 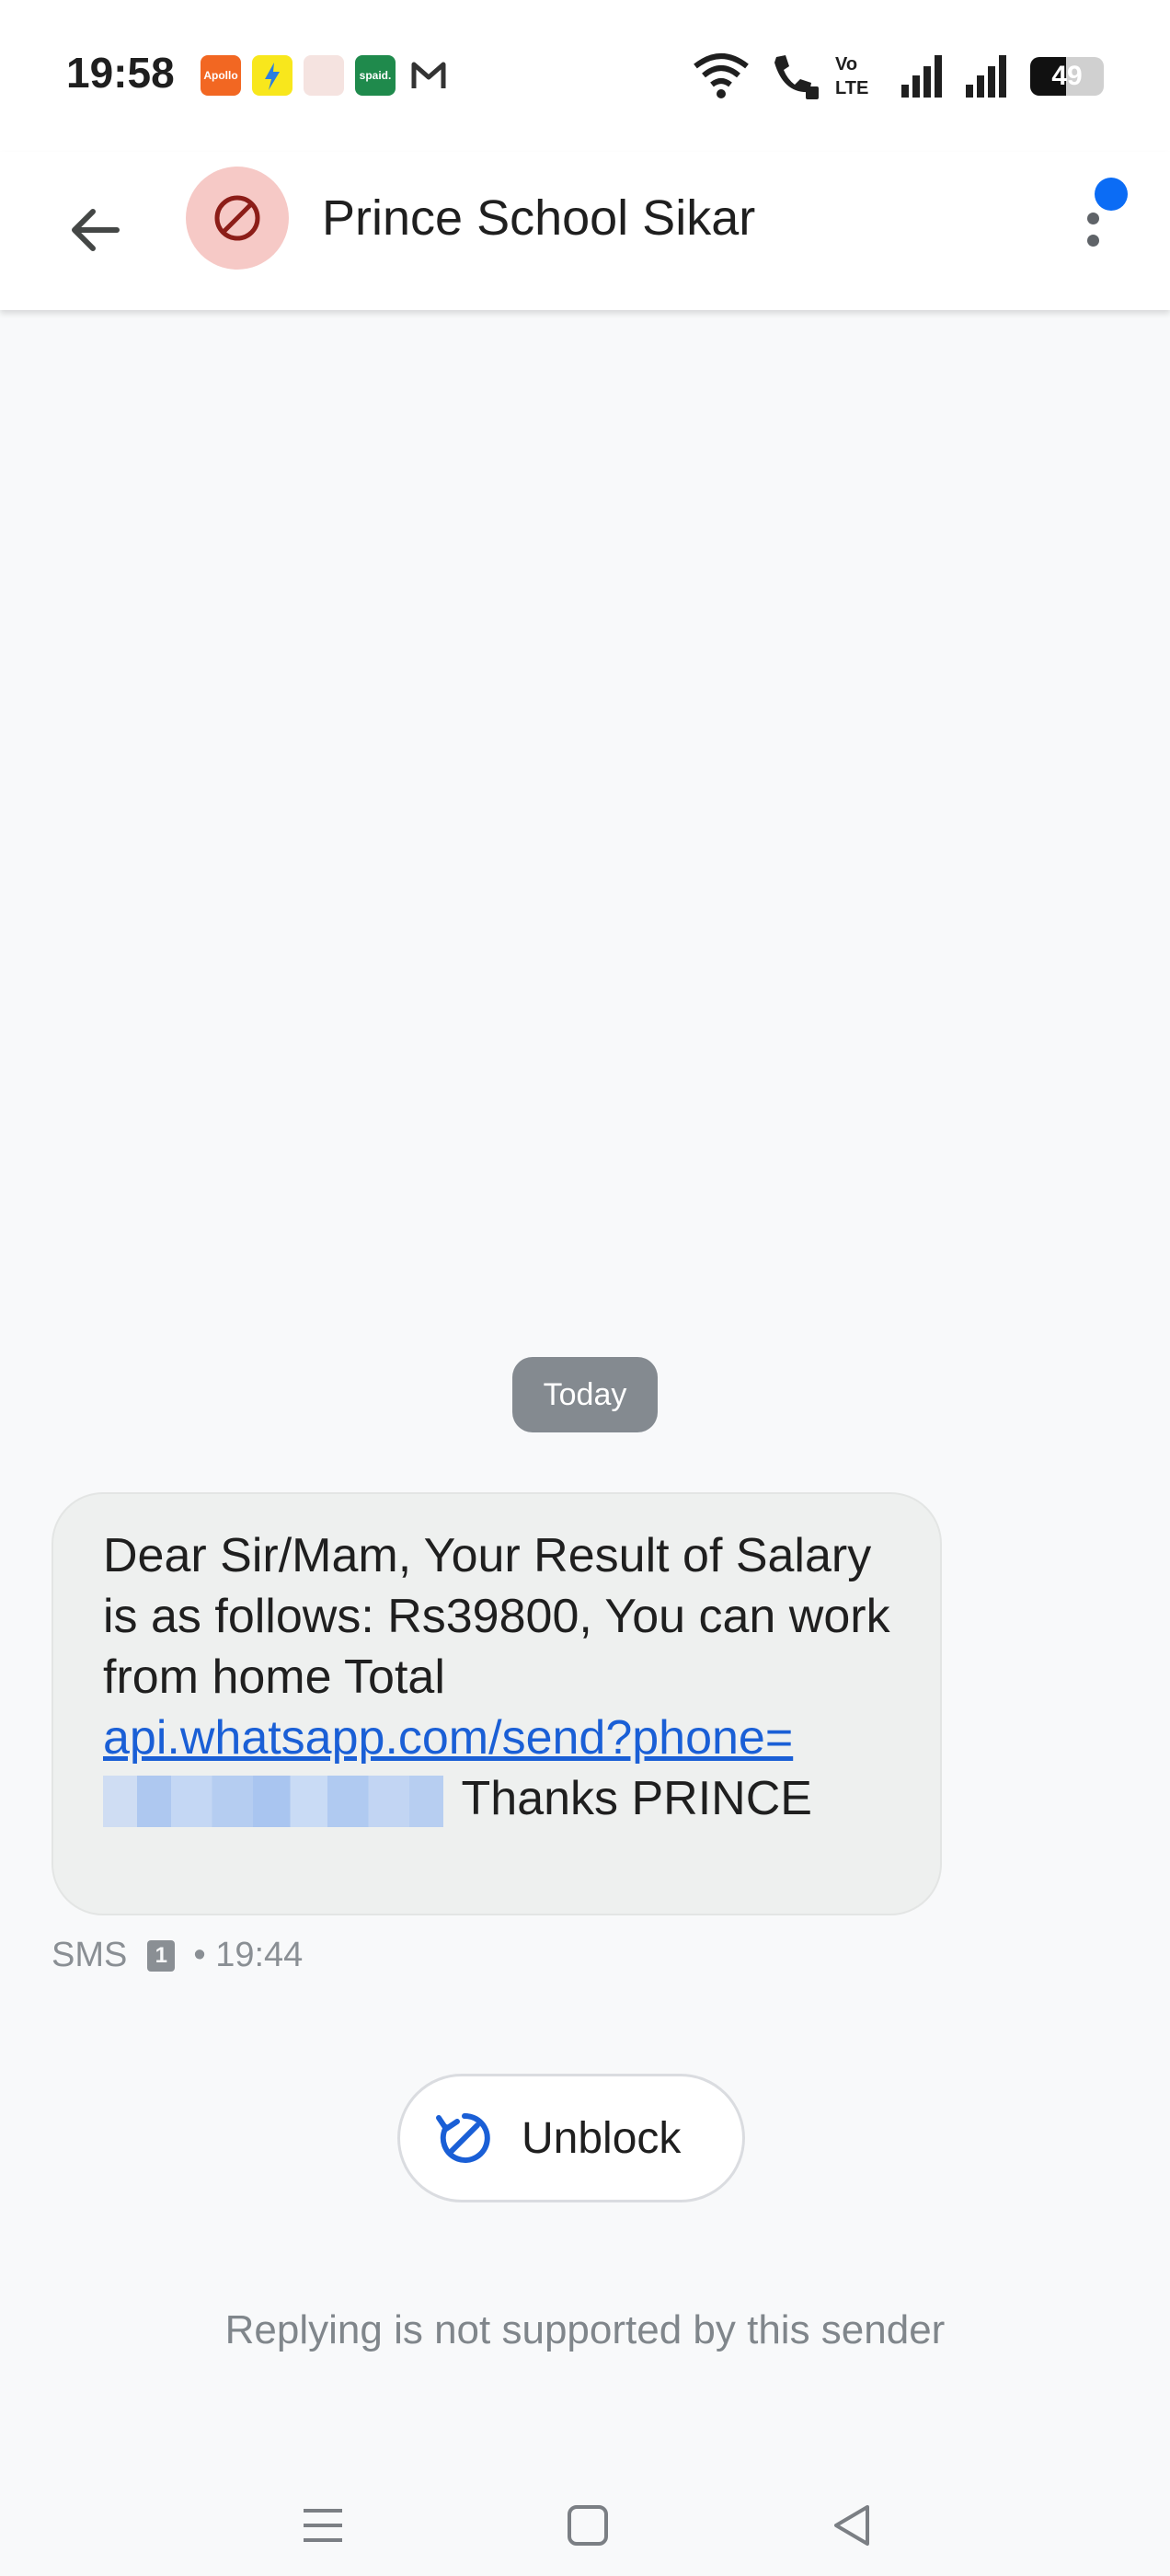 I want to click on back-button, so click(x=94, y=230).